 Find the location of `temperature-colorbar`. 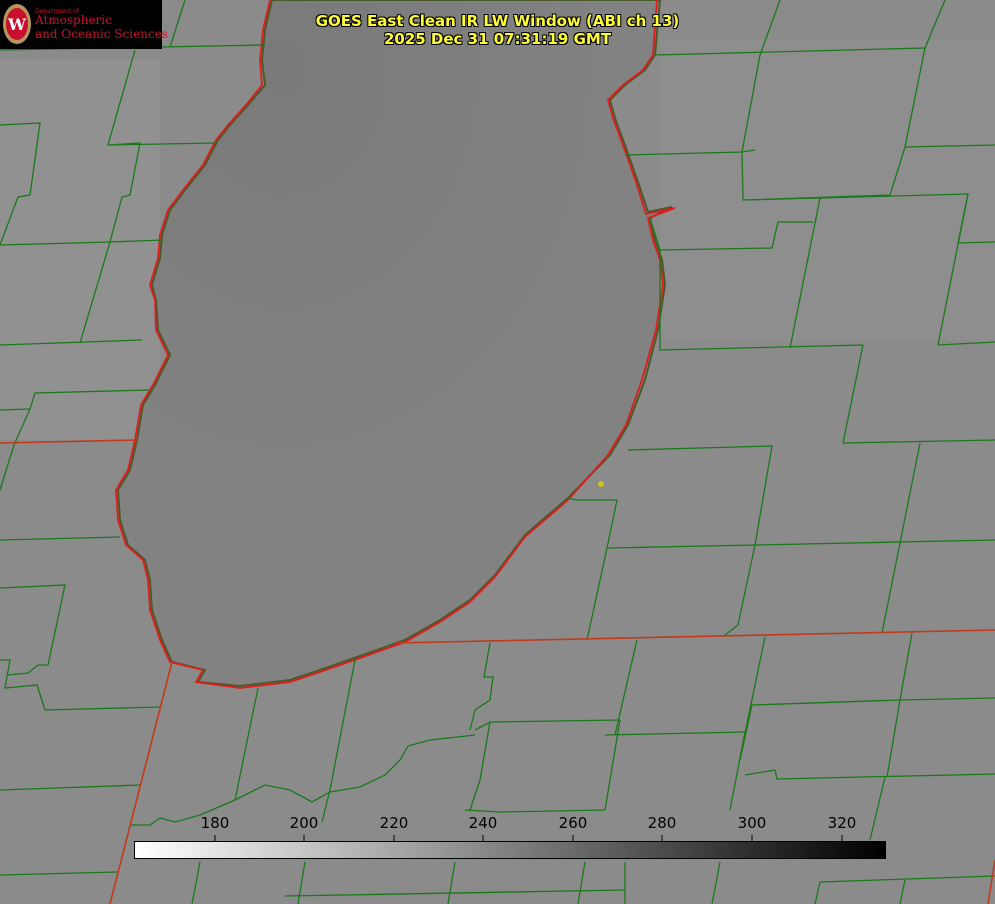

temperature-colorbar is located at coordinates (510, 850).